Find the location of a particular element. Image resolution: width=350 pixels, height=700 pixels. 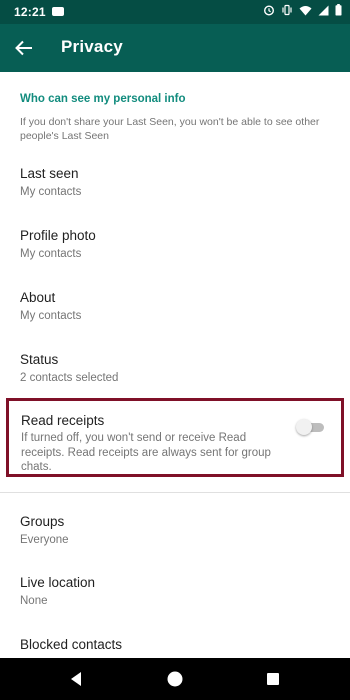

setting-groups: Groups Everyone is located at coordinates (175, 544).